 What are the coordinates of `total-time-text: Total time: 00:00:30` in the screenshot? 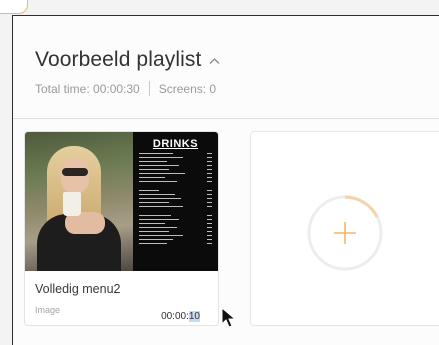 It's located at (87, 88).